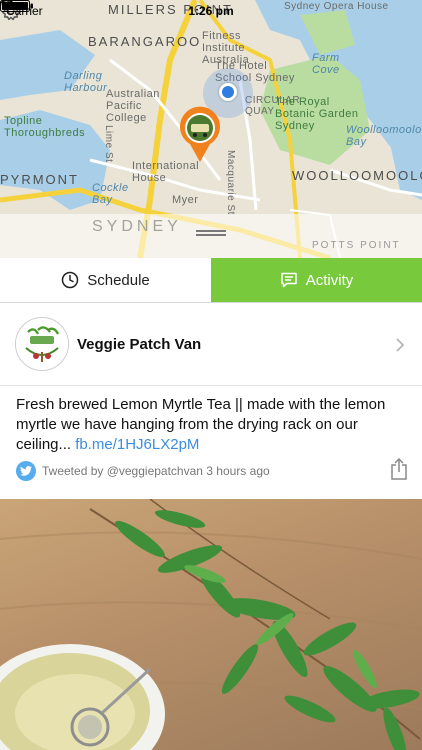 The width and height of the screenshot is (422, 750). I want to click on tab-activity-label: Activity, so click(329, 280).